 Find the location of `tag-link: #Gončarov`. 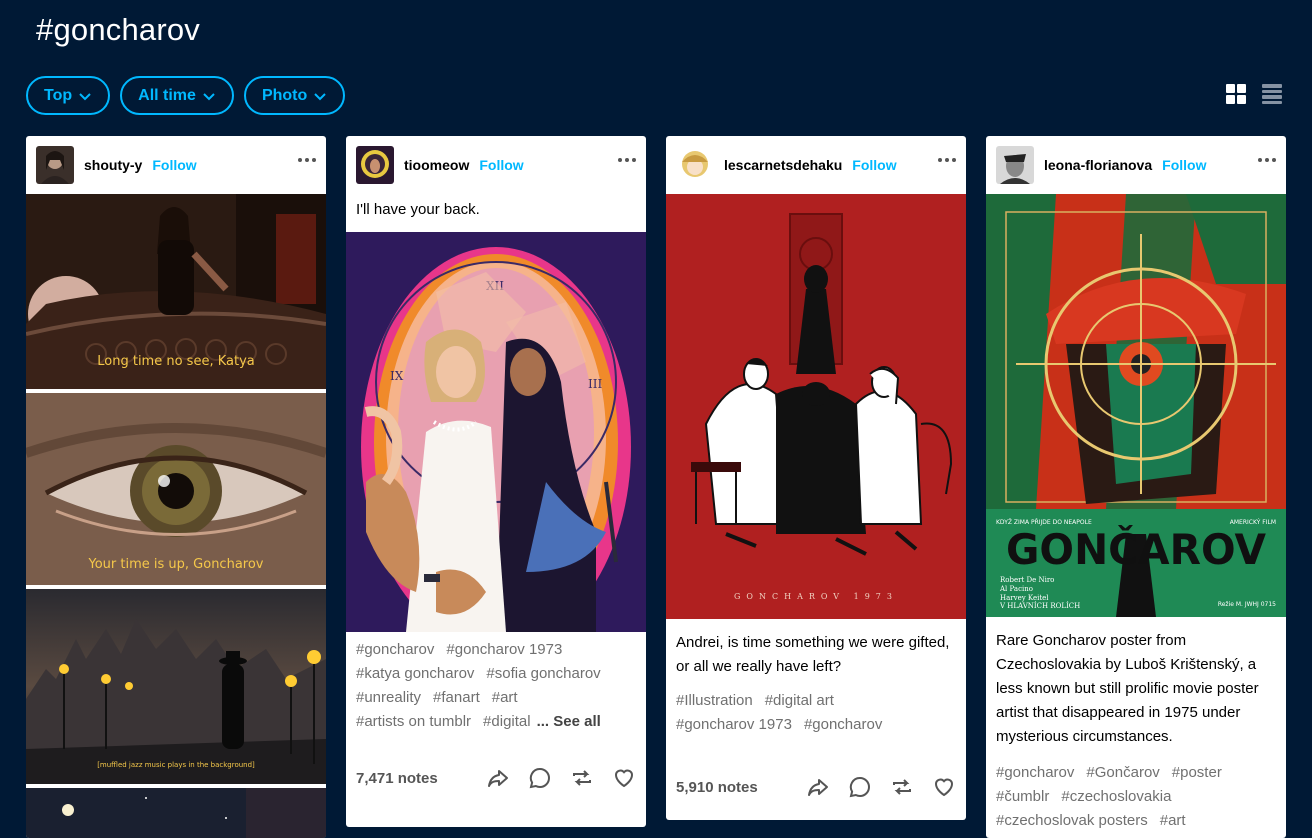

tag-link: #Gončarov is located at coordinates (1122, 772).